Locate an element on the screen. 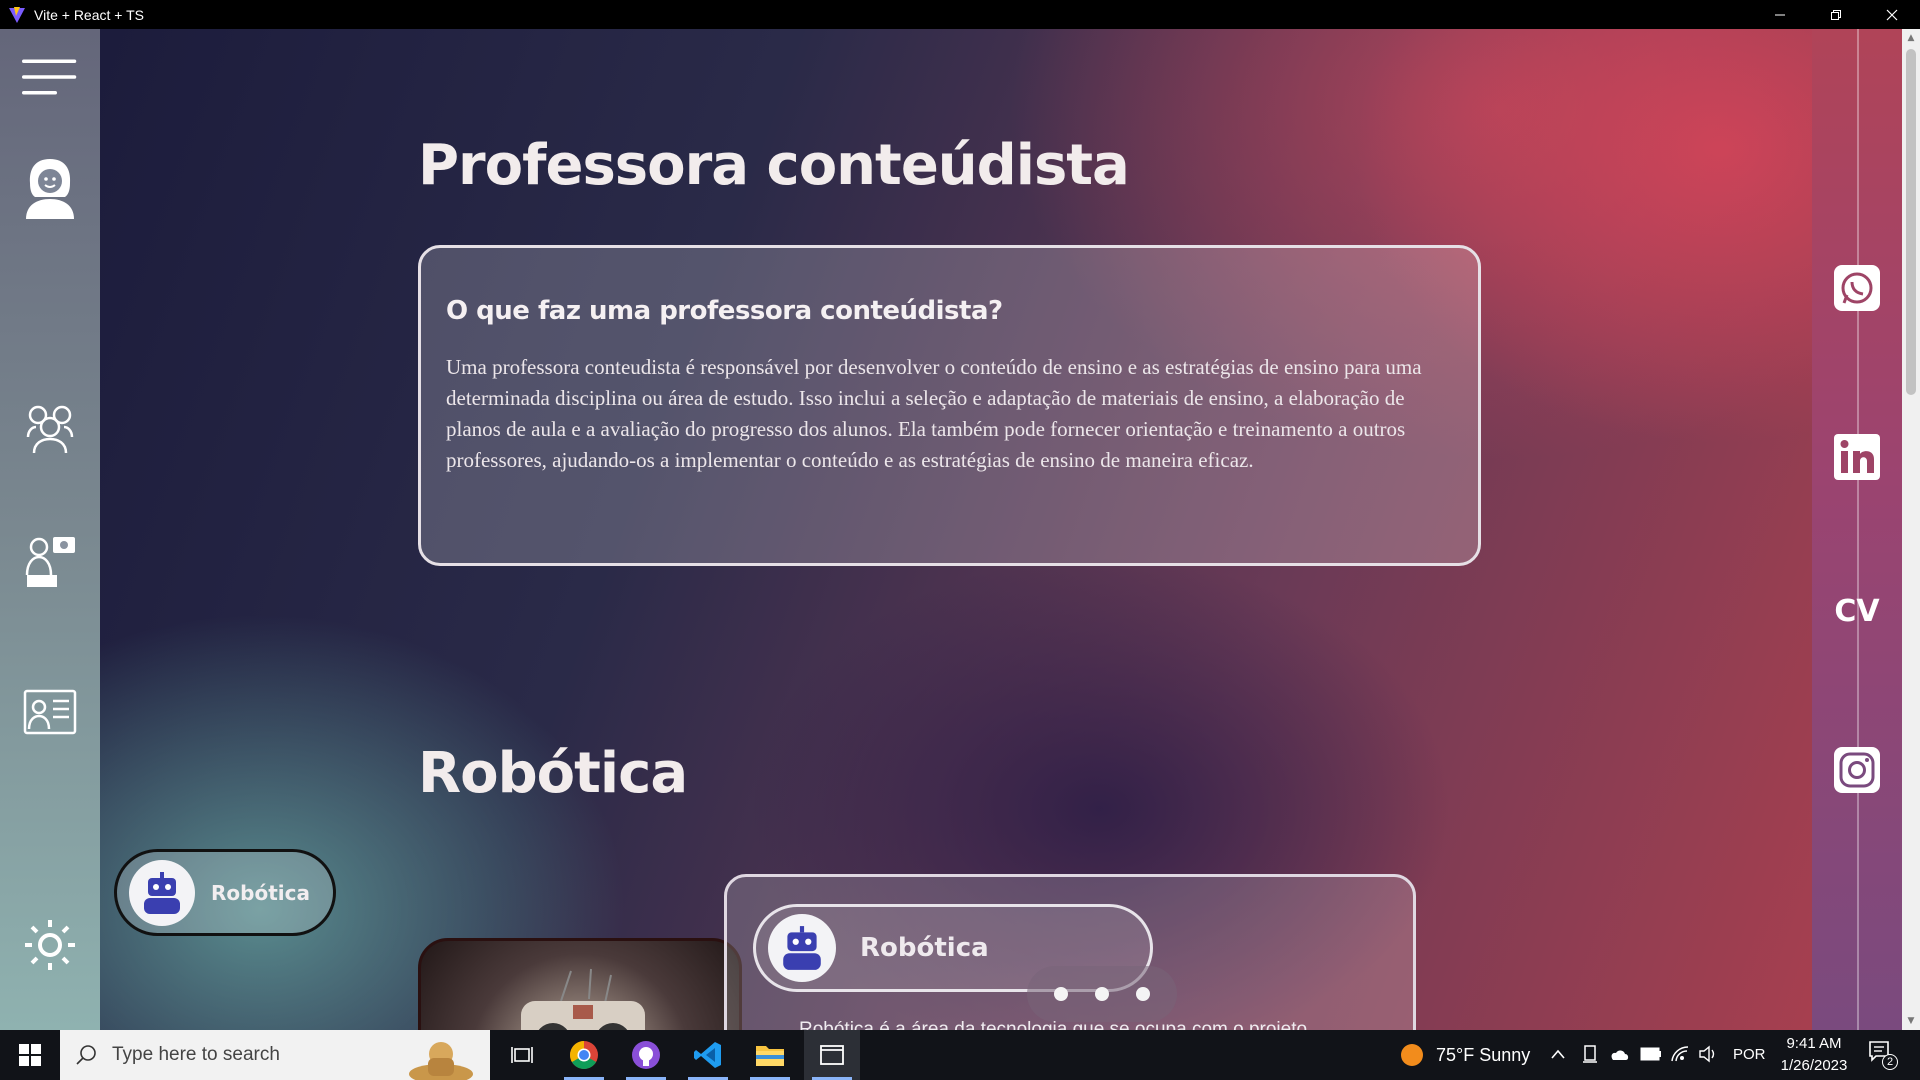  search-icon is located at coordinates (86, 1055).